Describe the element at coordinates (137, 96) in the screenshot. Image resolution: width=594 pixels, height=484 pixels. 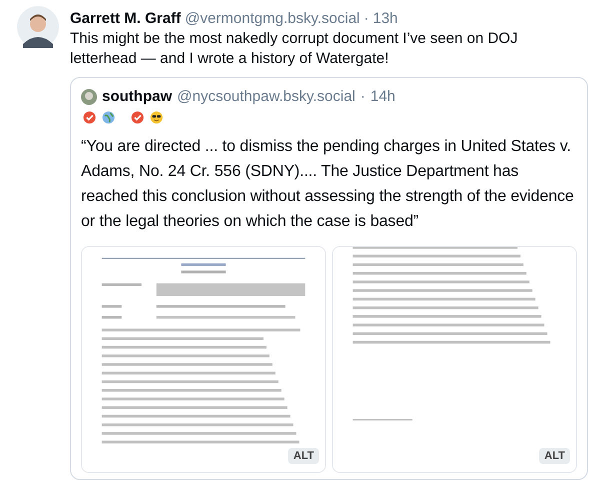
I see `author-name: southpaw` at that location.